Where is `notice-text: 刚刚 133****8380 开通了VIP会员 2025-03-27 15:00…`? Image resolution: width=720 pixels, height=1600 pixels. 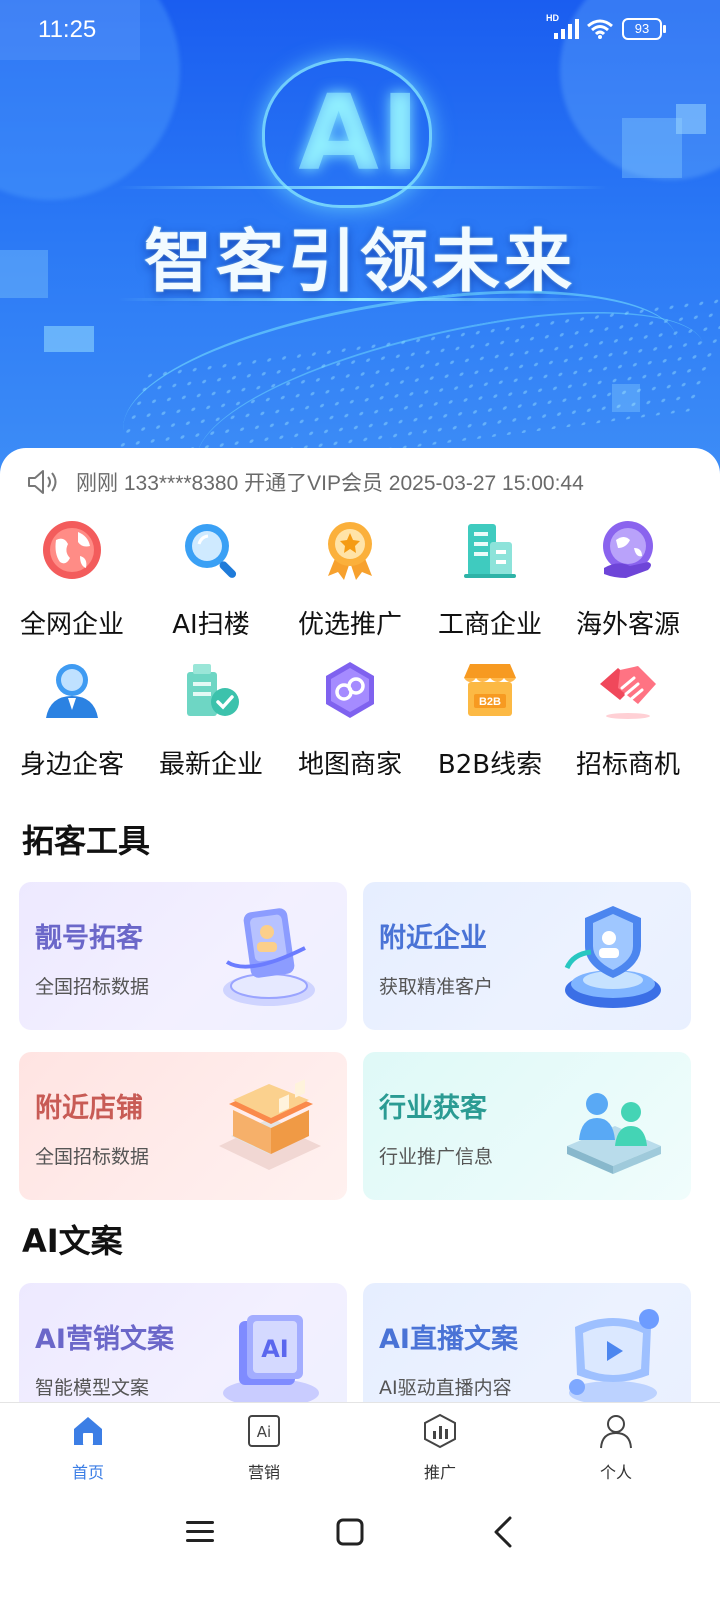 notice-text: 刚刚 133****8380 开通了VIP会员 2025-03-27 15:00… is located at coordinates (330, 483).